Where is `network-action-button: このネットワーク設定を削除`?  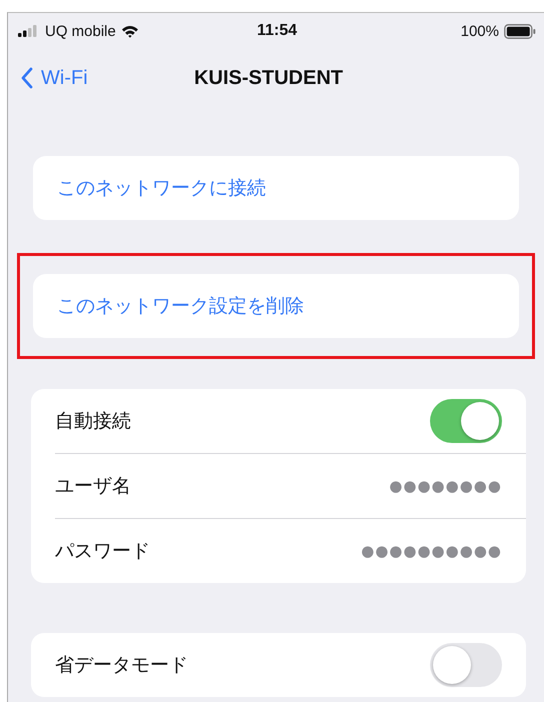
network-action-button: このネットワーク設定を削除 is located at coordinates (276, 306).